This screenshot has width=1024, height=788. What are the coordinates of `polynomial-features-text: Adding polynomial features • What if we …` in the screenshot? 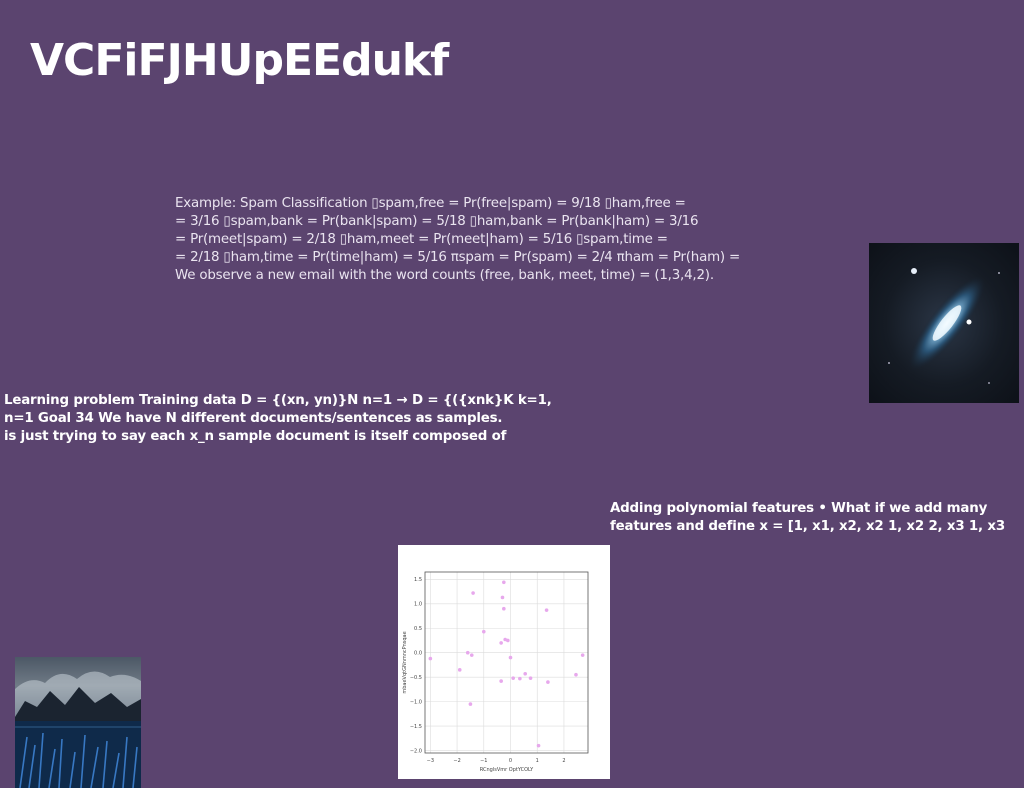 It's located at (817, 518).